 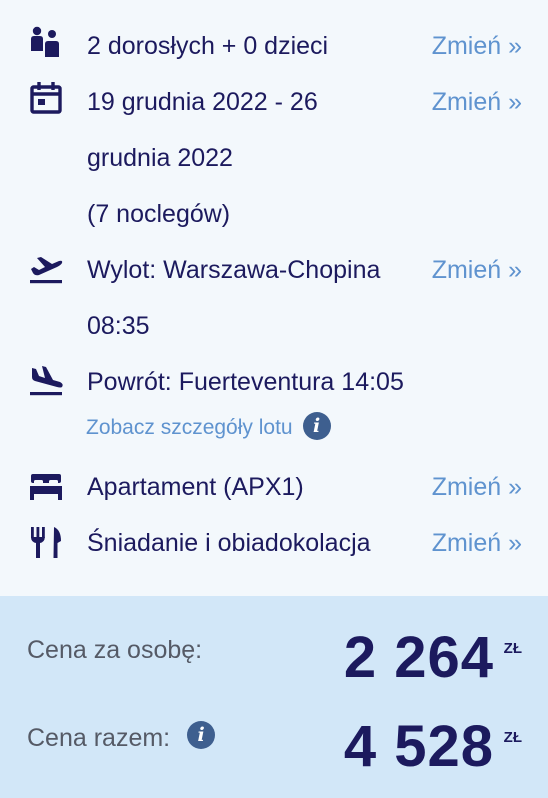 What do you see at coordinates (118, 326) in the screenshot?
I see `departure-time: 08:35` at bounding box center [118, 326].